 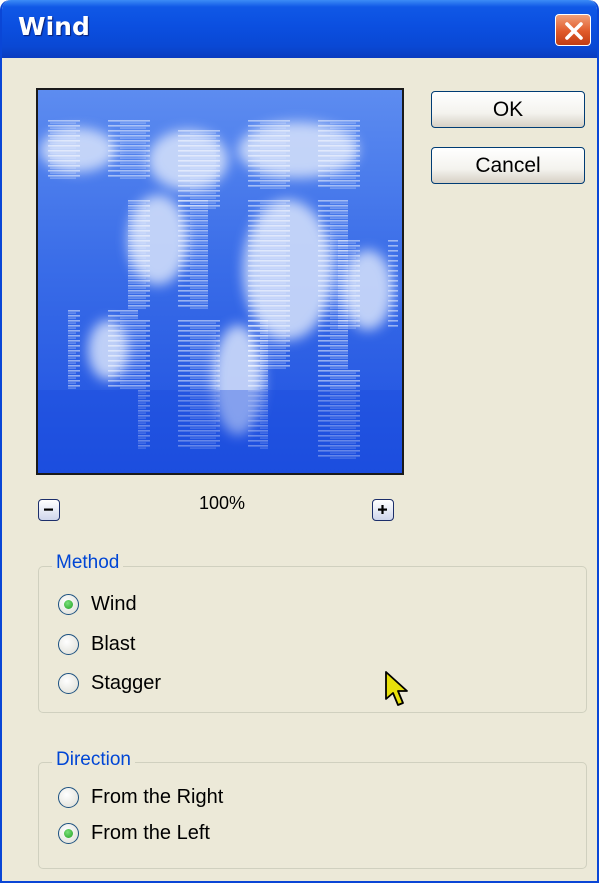 What do you see at coordinates (222, 503) in the screenshot?
I see `zoom-level: 100%` at bounding box center [222, 503].